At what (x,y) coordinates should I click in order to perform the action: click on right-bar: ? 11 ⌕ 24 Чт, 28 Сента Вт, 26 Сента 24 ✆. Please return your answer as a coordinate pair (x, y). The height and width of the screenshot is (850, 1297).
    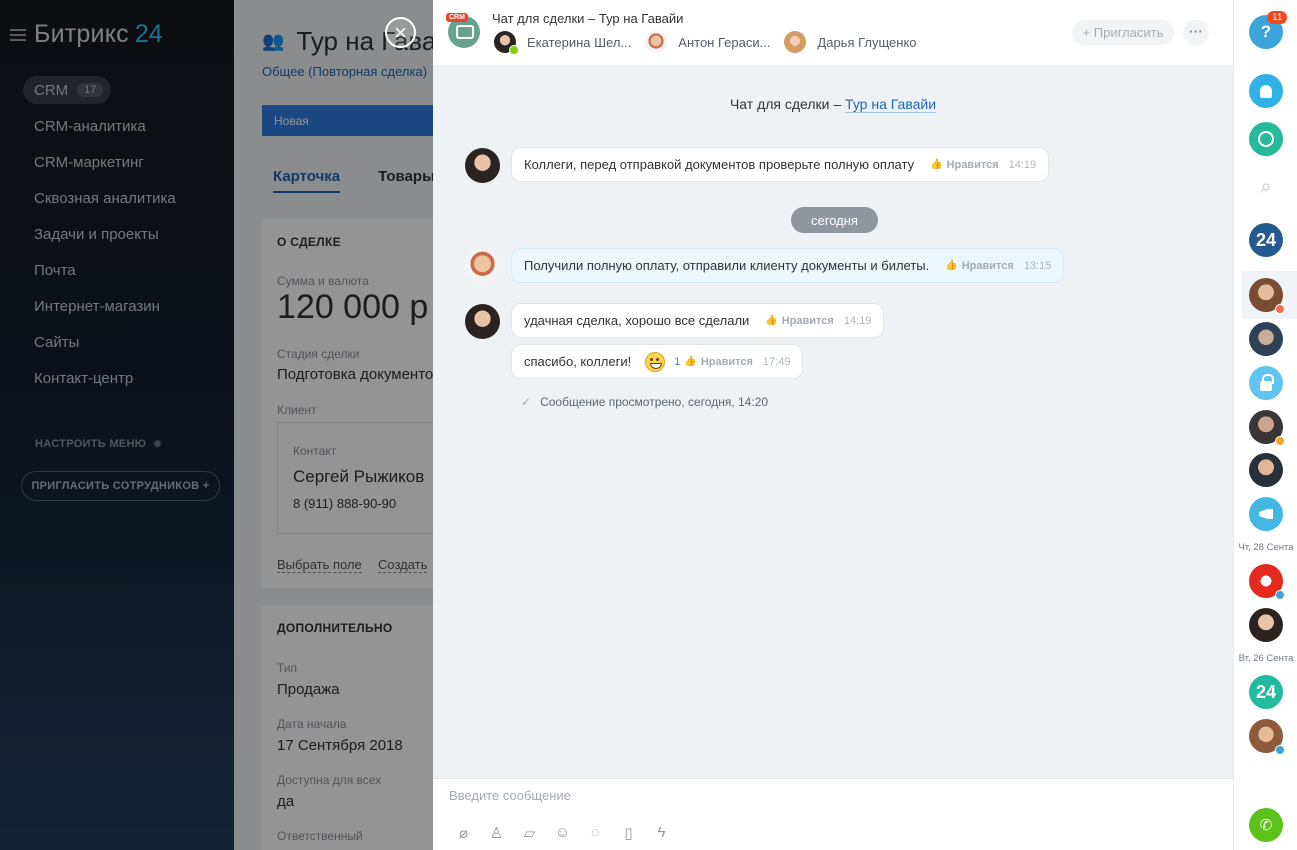
    Looking at the image, I should click on (1265, 425).